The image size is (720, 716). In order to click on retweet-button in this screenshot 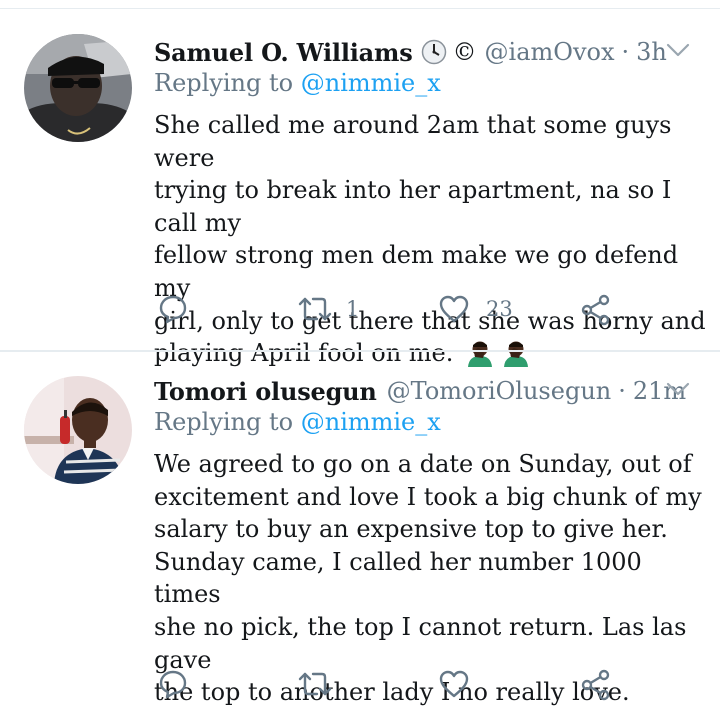, I will do `click(315, 684)`.